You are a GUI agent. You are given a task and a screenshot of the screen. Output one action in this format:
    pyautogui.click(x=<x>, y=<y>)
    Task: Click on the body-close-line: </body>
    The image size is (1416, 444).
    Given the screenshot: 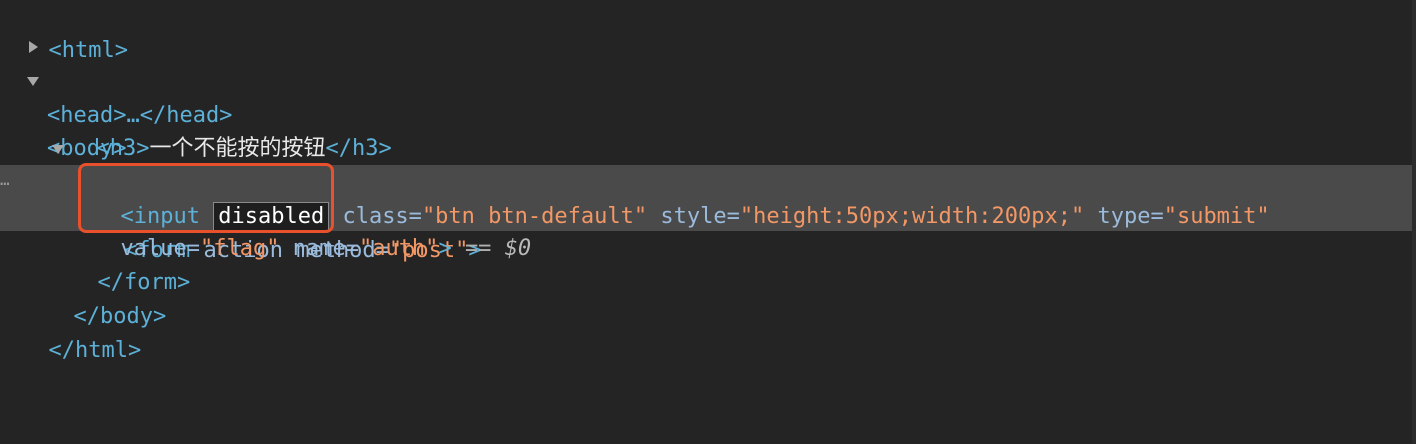 What is the action you would take?
    pyautogui.click(x=731, y=297)
    